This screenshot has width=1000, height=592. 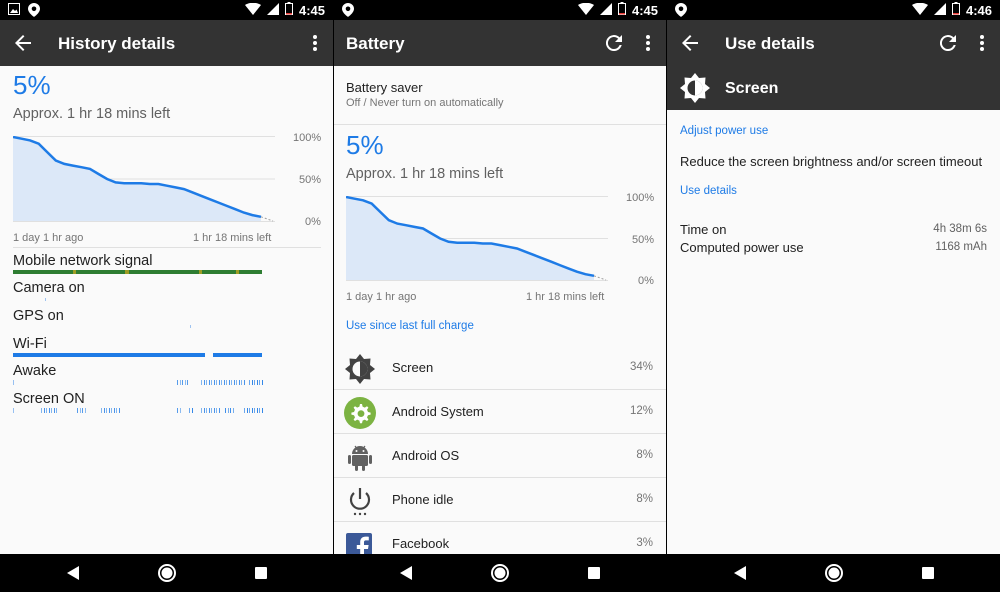 What do you see at coordinates (752, 88) in the screenshot?
I see `item-title: Screen` at bounding box center [752, 88].